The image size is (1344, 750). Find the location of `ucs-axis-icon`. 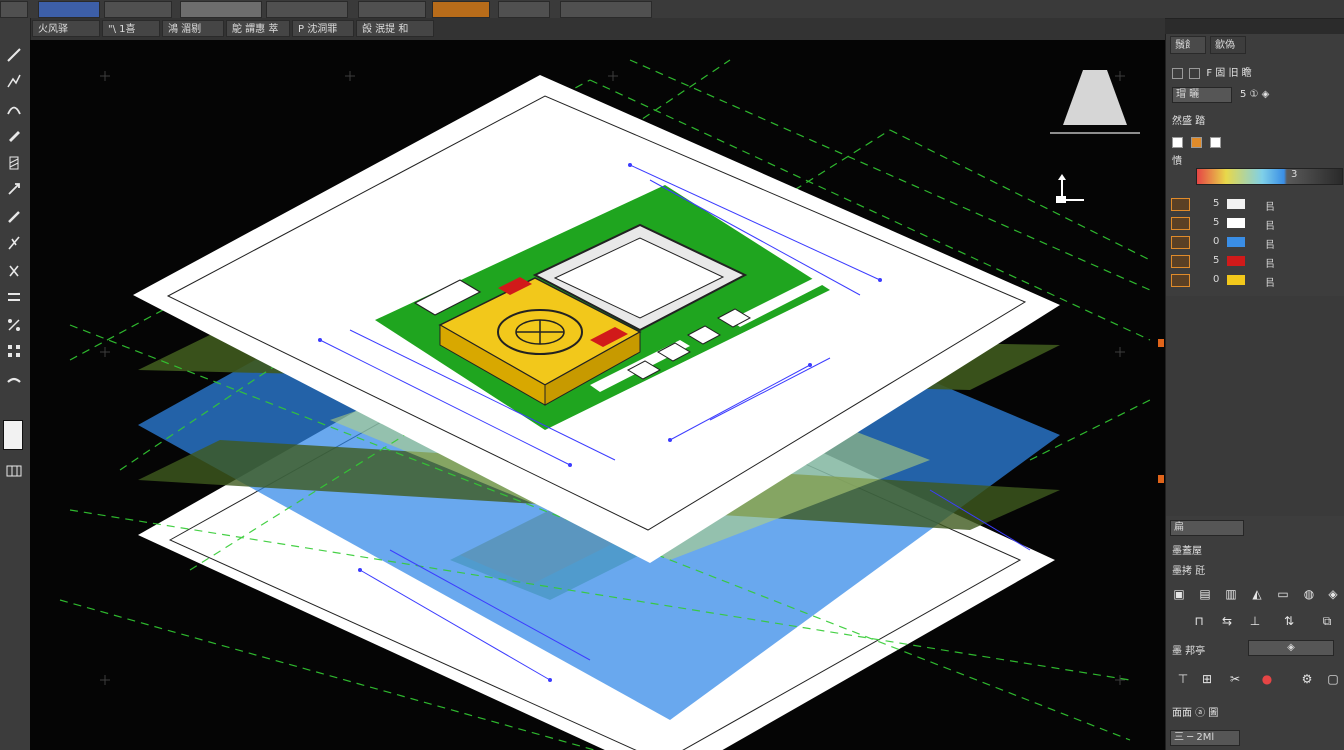

ucs-axis-icon is located at coordinates (1070, 188).